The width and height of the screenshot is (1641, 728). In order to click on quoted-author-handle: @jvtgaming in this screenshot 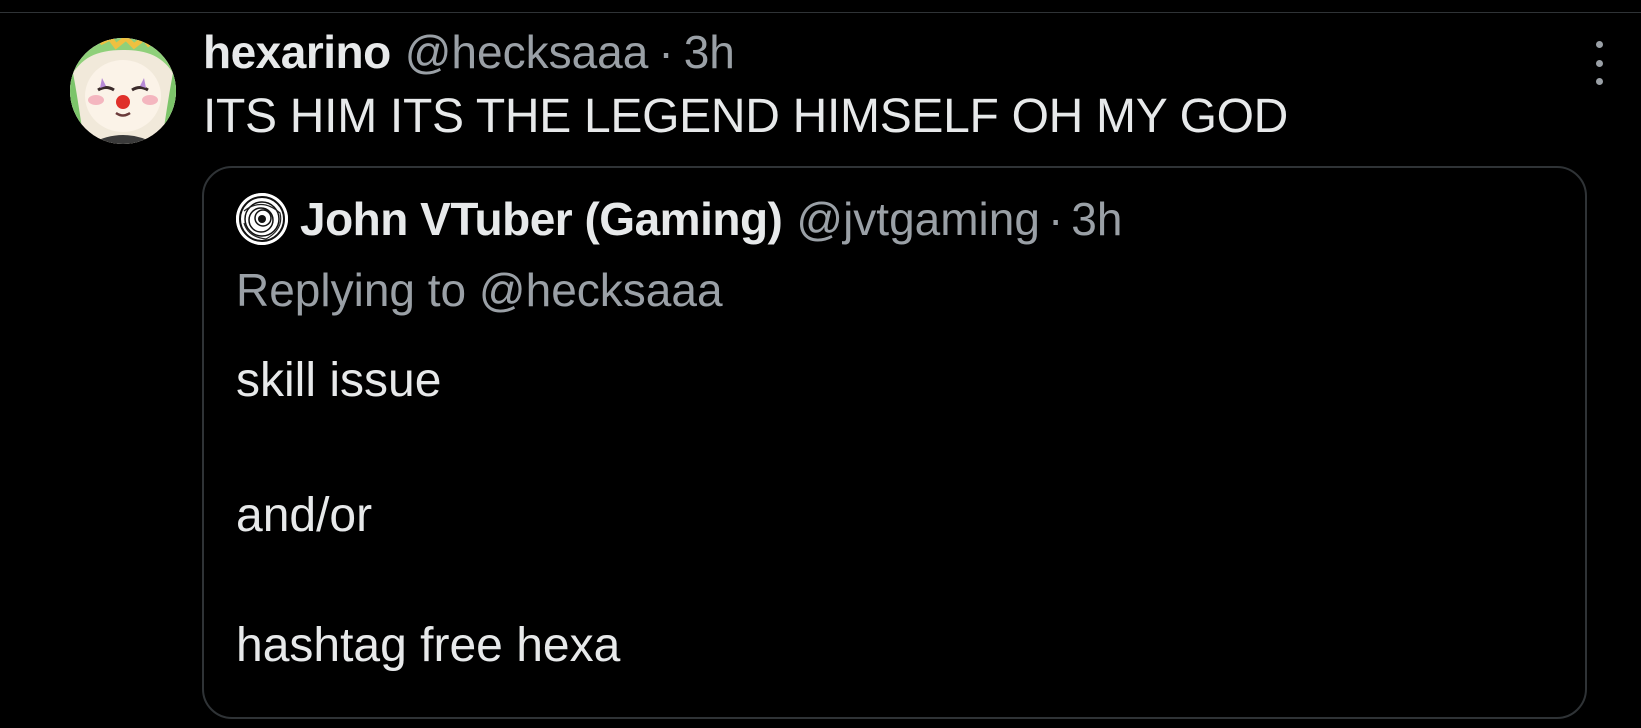, I will do `click(918, 219)`.